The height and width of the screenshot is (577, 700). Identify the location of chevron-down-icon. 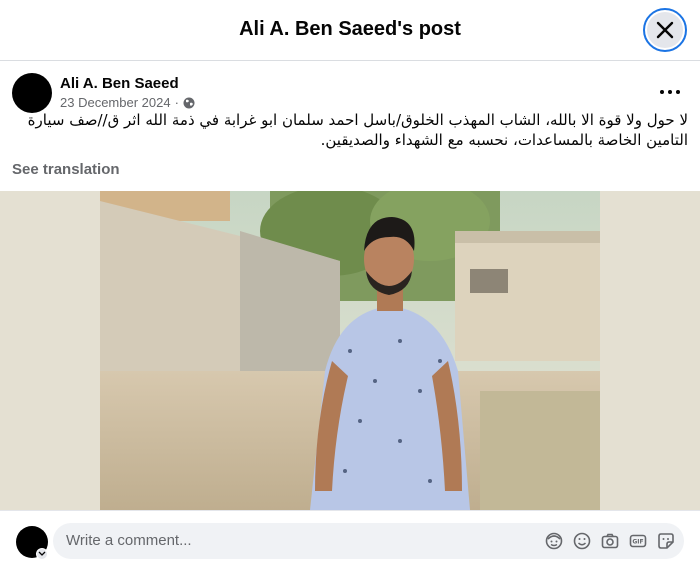
(42, 554).